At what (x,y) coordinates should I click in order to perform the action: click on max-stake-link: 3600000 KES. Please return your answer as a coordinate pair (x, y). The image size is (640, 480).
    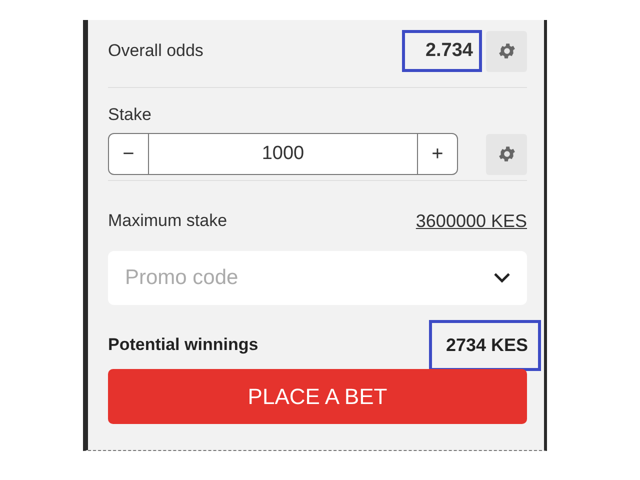
    Looking at the image, I should click on (471, 221).